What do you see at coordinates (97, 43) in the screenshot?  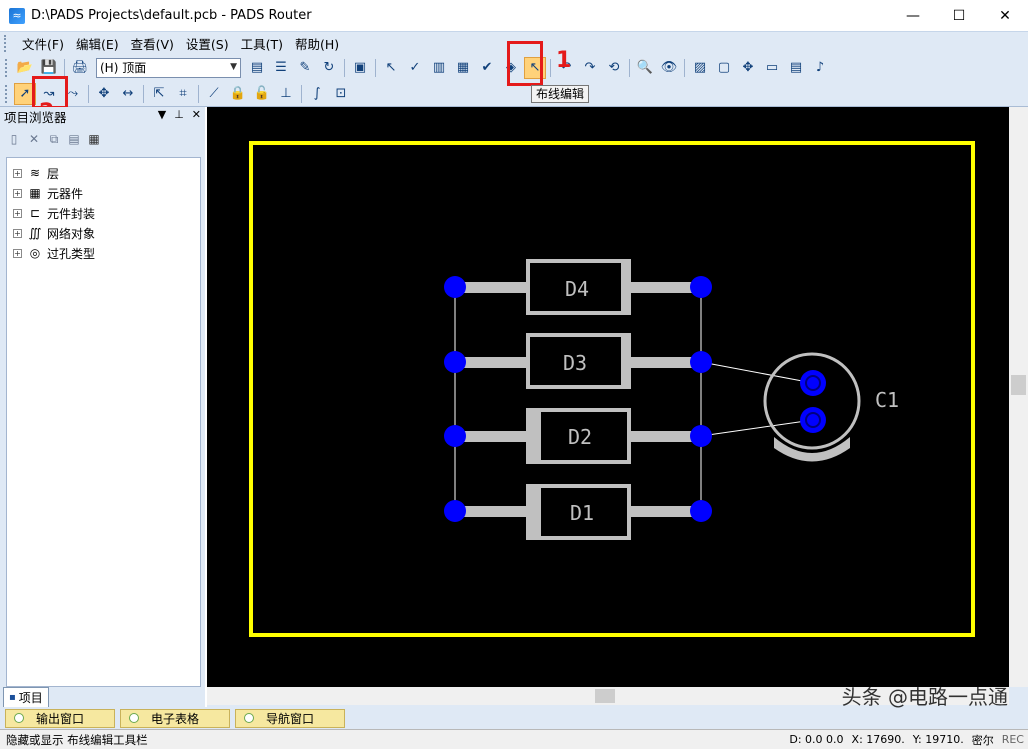 I see `menu-edit: 编辑(E)` at bounding box center [97, 43].